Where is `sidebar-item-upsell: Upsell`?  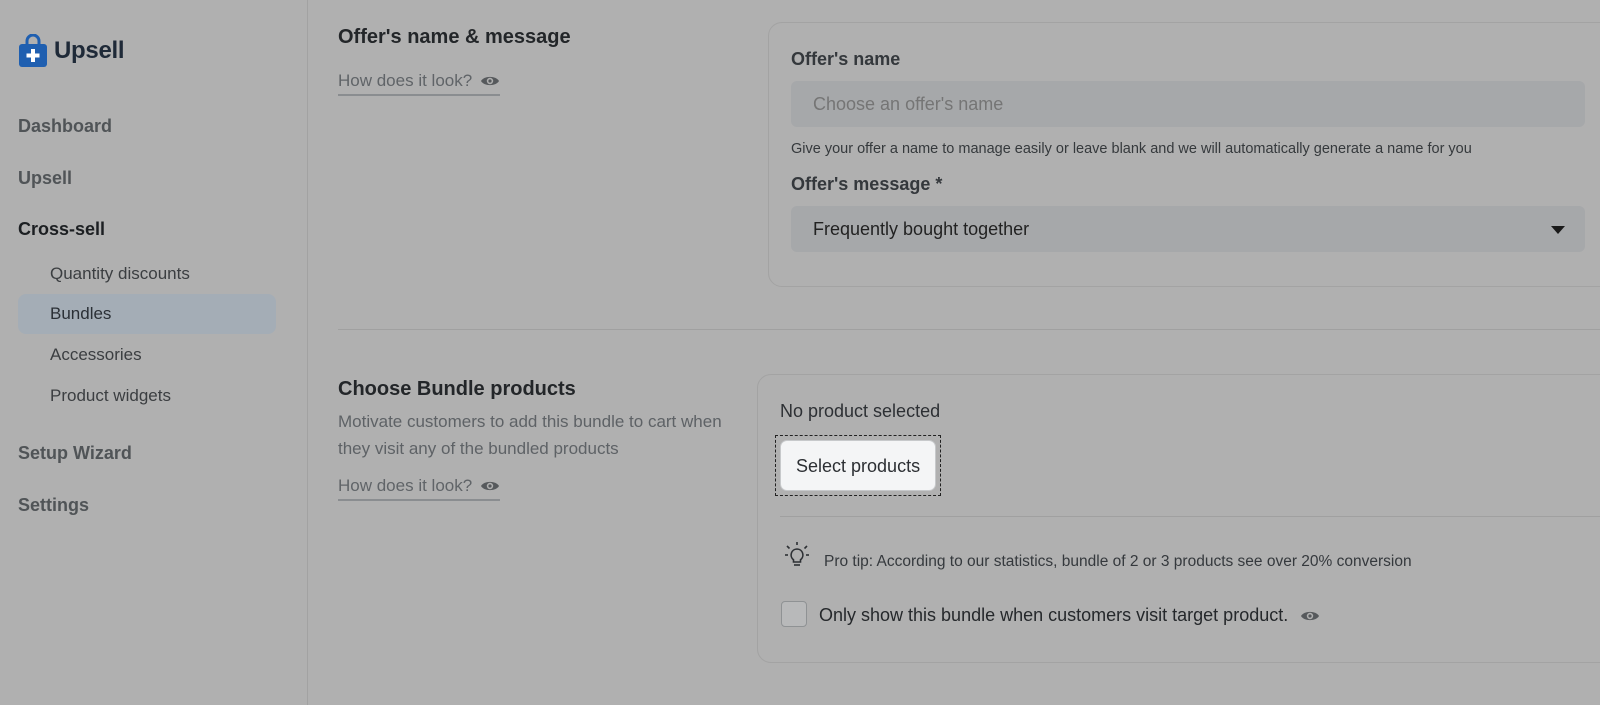
sidebar-item-upsell: Upsell is located at coordinates (45, 178).